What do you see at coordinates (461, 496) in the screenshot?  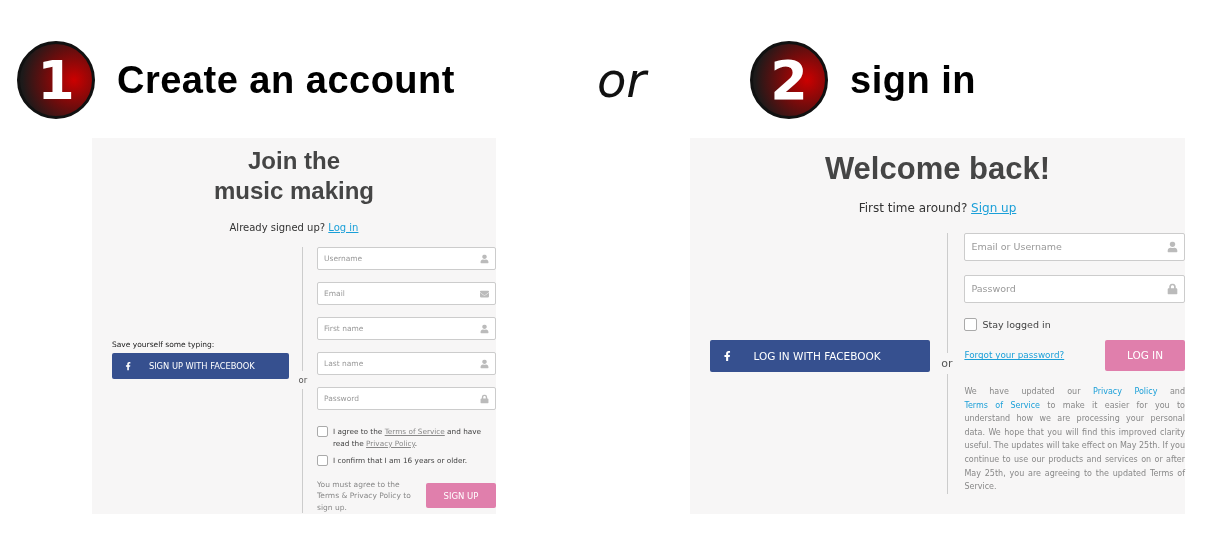 I see `signup-button: SIGN UP` at bounding box center [461, 496].